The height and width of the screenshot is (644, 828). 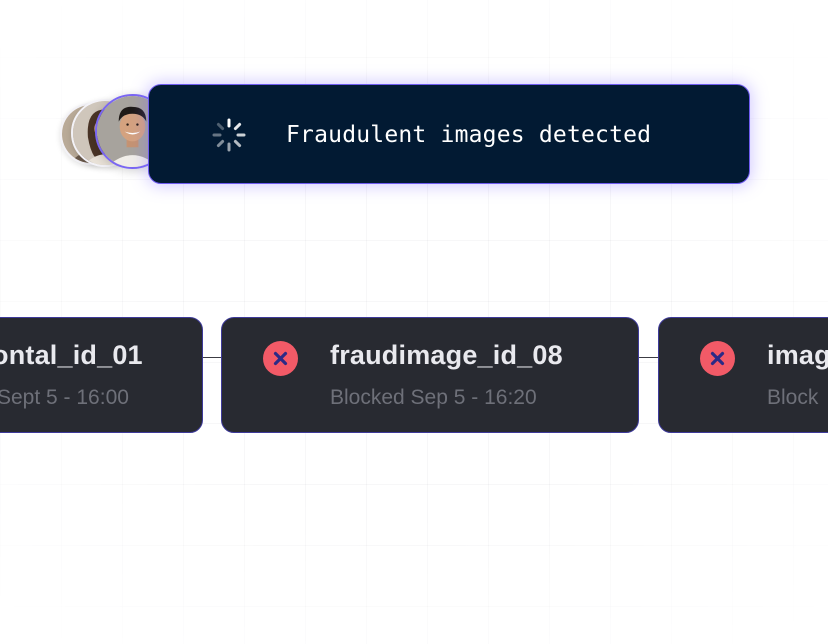 What do you see at coordinates (229, 135) in the screenshot?
I see `loading-spinner-icon` at bounding box center [229, 135].